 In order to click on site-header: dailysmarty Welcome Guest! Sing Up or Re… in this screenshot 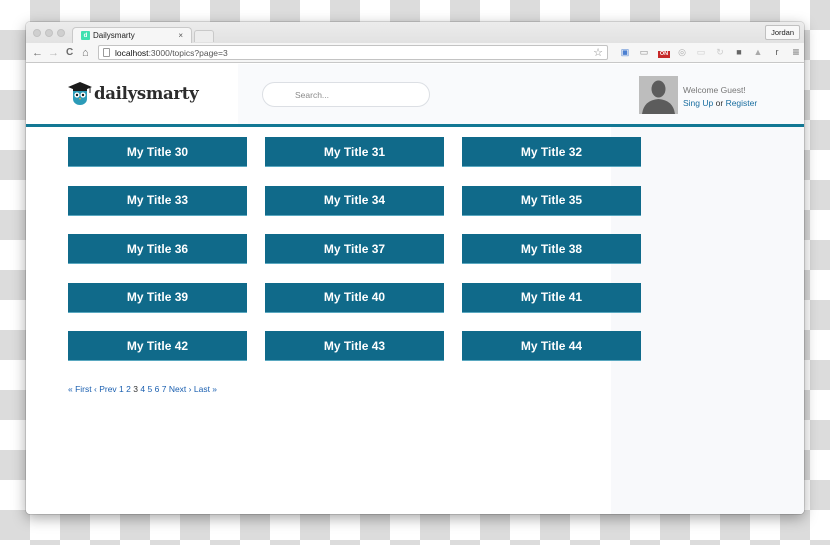, I will do `click(415, 94)`.